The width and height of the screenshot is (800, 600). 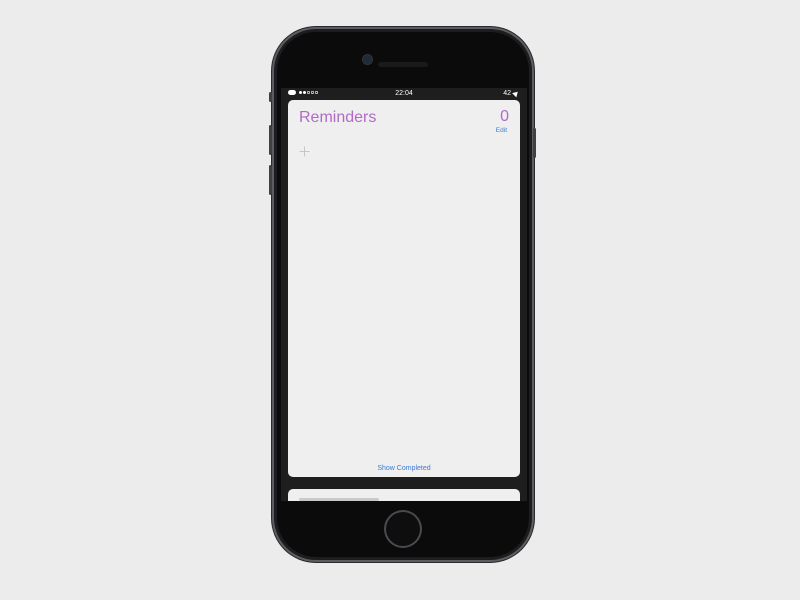 What do you see at coordinates (404, 495) in the screenshot?
I see `next-list-card` at bounding box center [404, 495].